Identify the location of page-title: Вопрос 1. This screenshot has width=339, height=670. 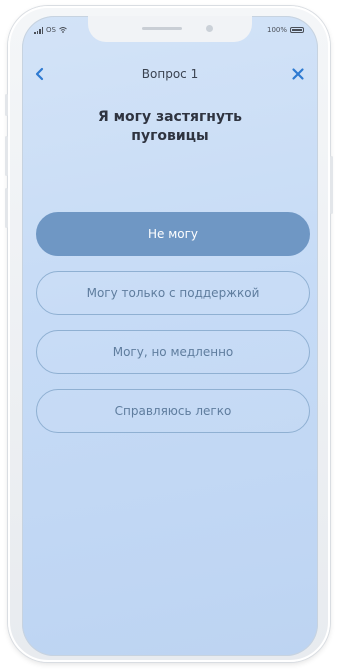
(170, 74).